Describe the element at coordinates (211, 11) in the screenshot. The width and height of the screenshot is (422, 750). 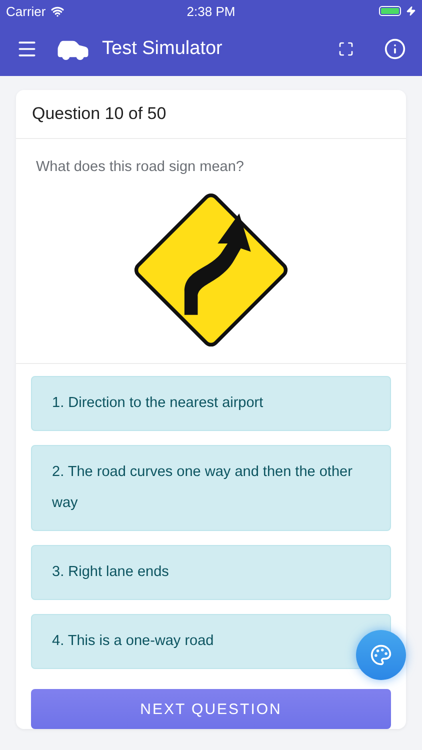
I see `status-time: 2:38 PM` at that location.